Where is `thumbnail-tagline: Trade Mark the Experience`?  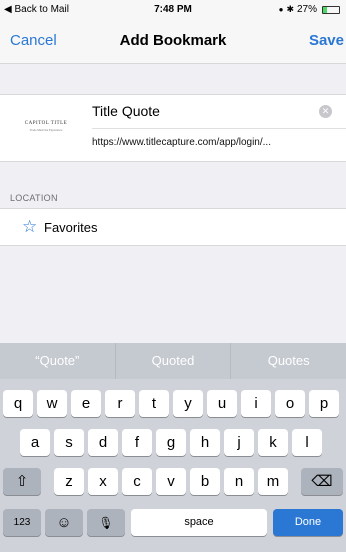 thumbnail-tagline: Trade Mark the Experience is located at coordinates (46, 130).